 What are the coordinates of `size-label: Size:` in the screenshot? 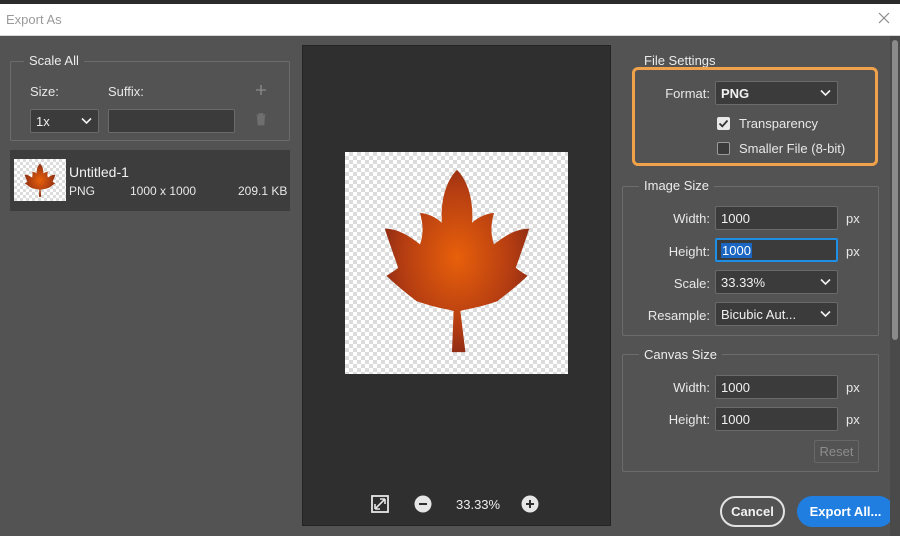 It's located at (44, 91).